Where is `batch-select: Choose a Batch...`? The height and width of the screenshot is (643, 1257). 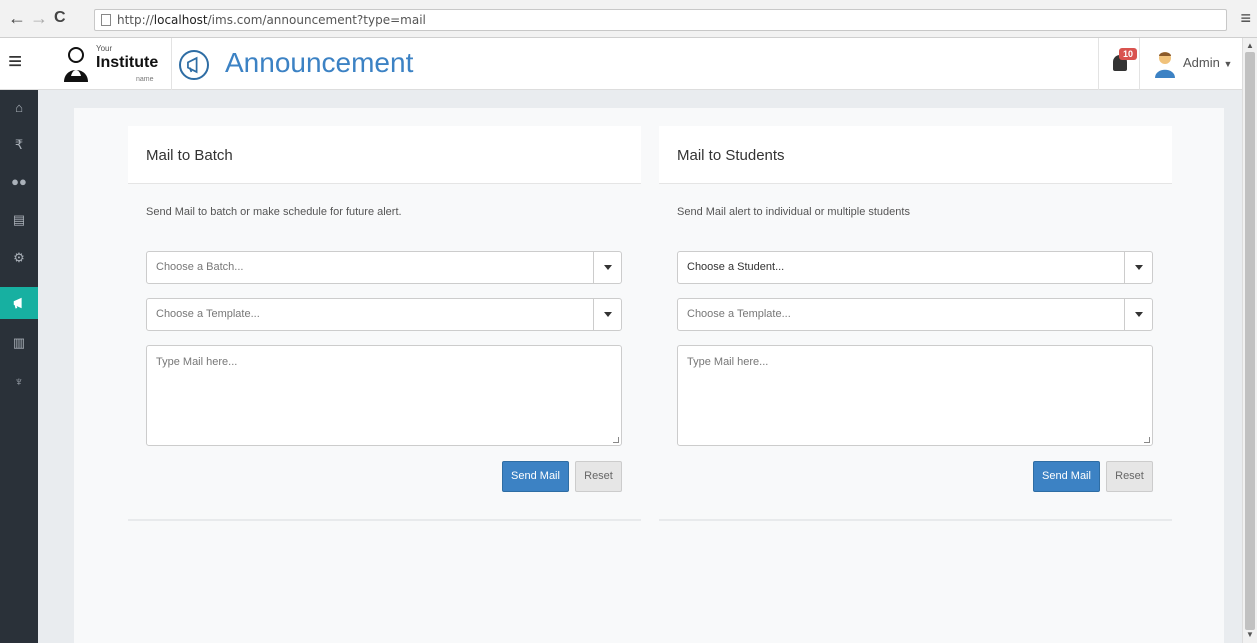 batch-select: Choose a Batch... is located at coordinates (384, 267).